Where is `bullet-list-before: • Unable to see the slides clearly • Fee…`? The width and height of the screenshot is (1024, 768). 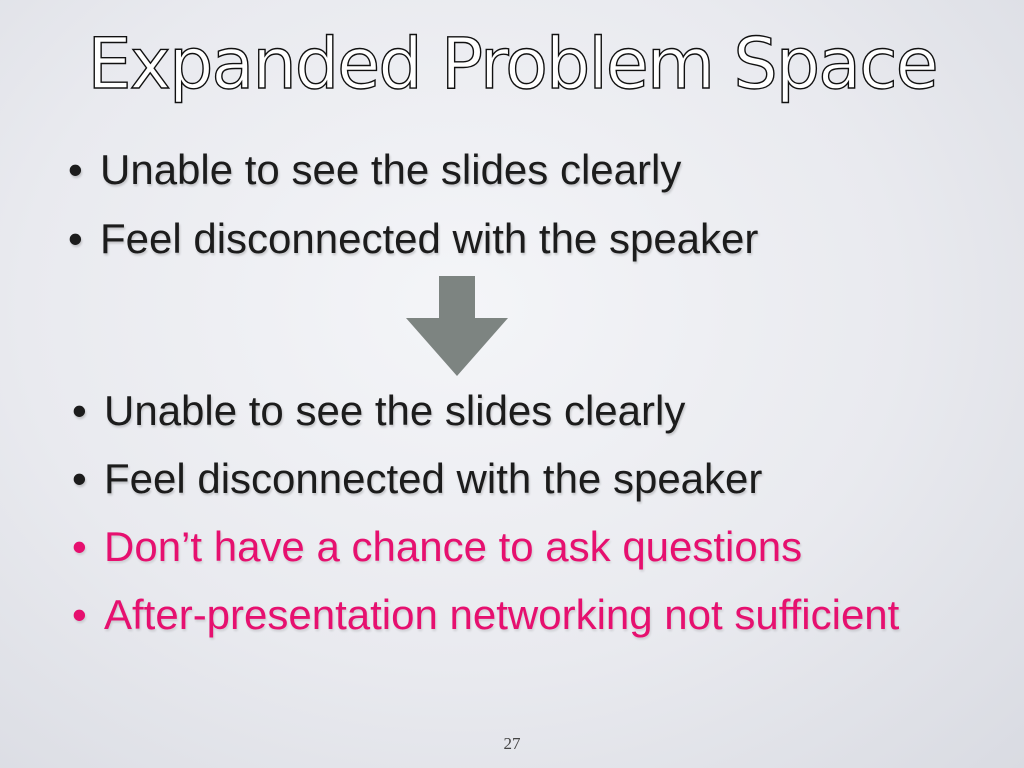
bullet-list-before: • Unable to see the slides clearly • Fee… is located at coordinates (413, 211).